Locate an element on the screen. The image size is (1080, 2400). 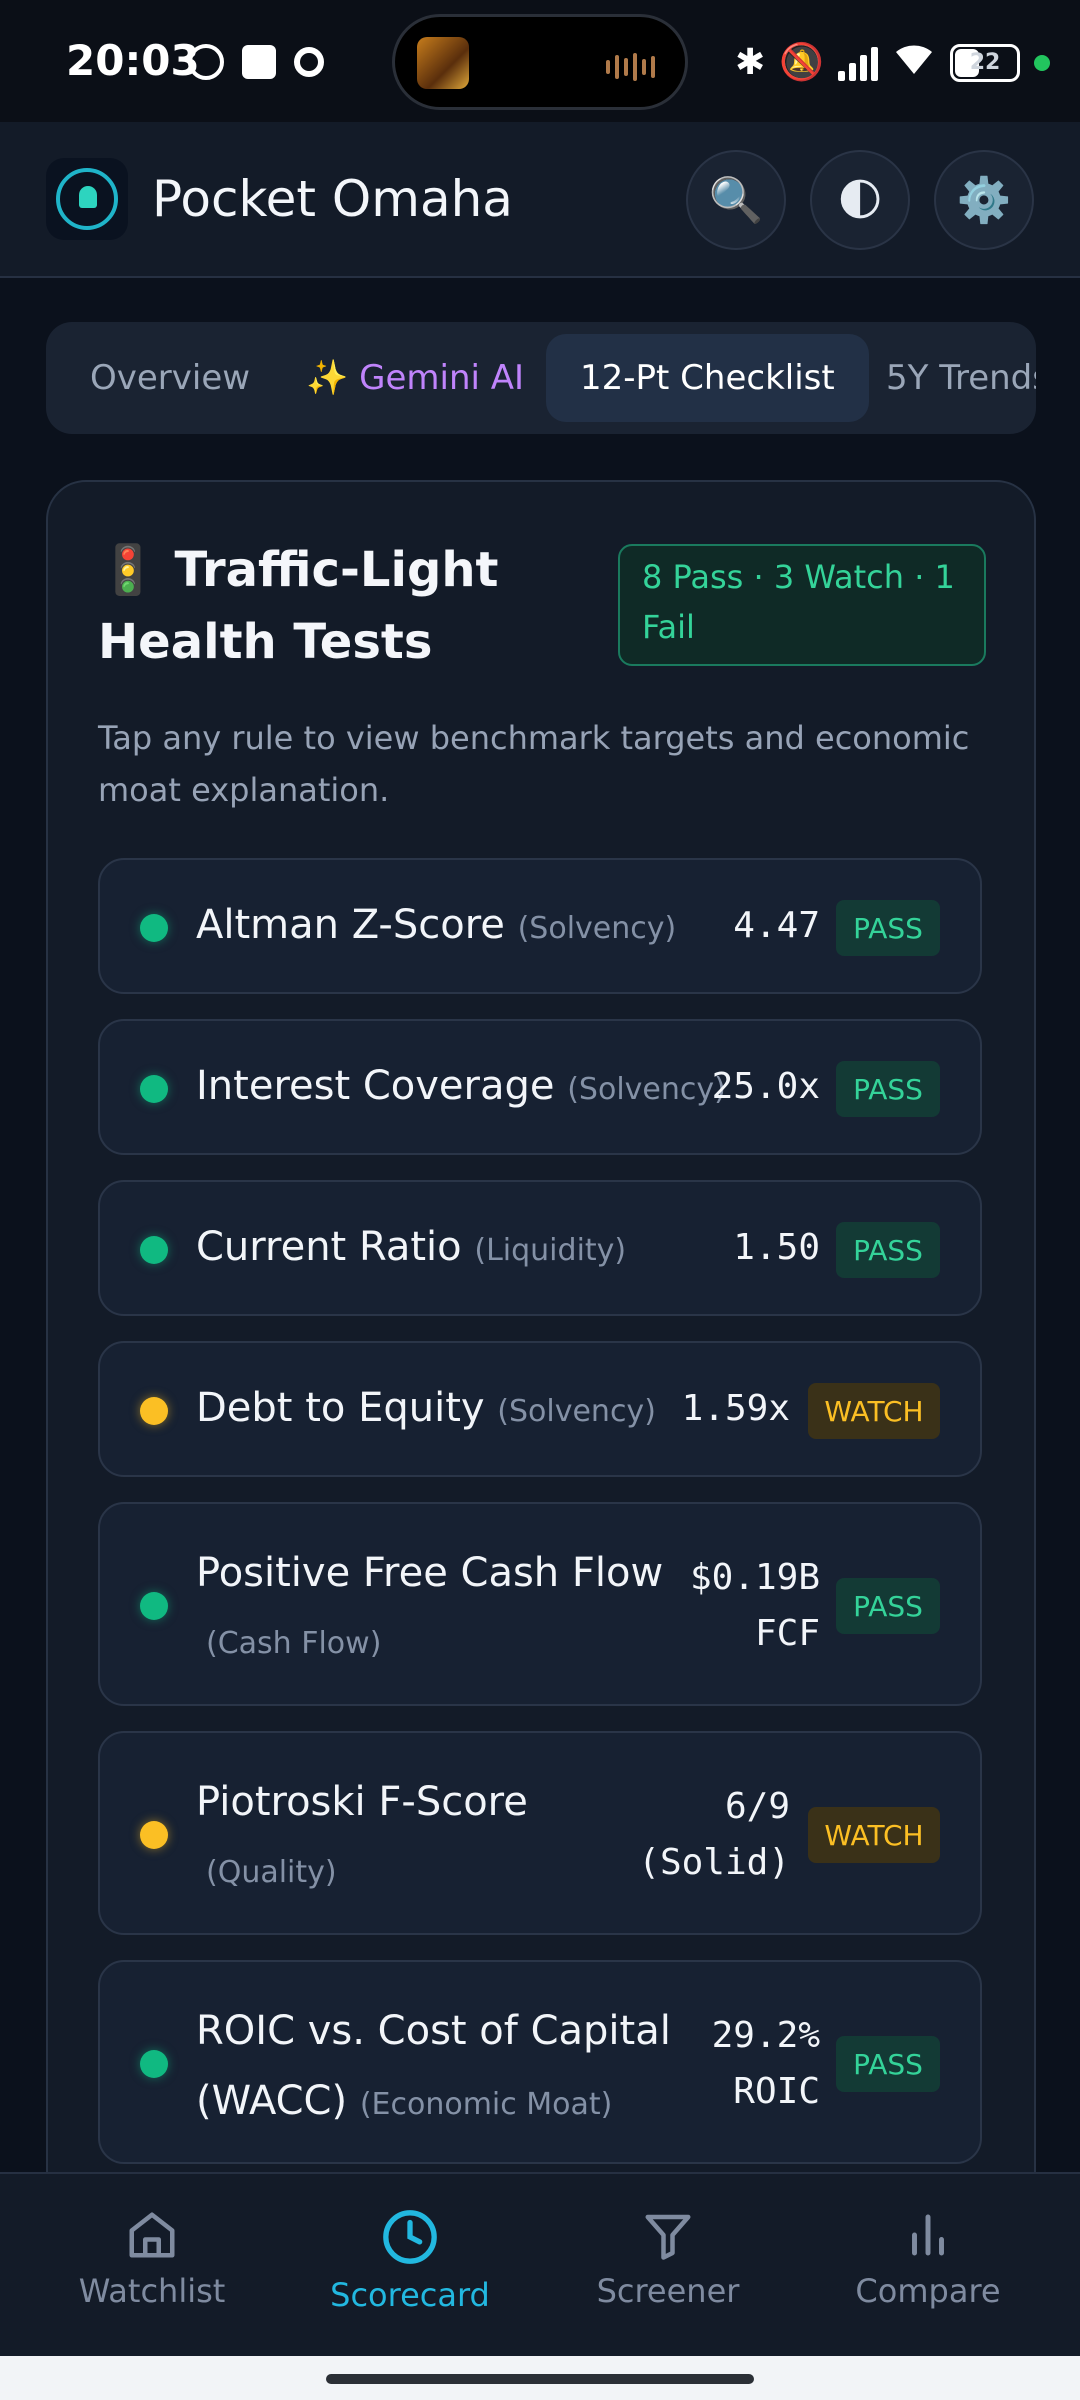
mute-icon: 🔕 is located at coordinates (801, 62).